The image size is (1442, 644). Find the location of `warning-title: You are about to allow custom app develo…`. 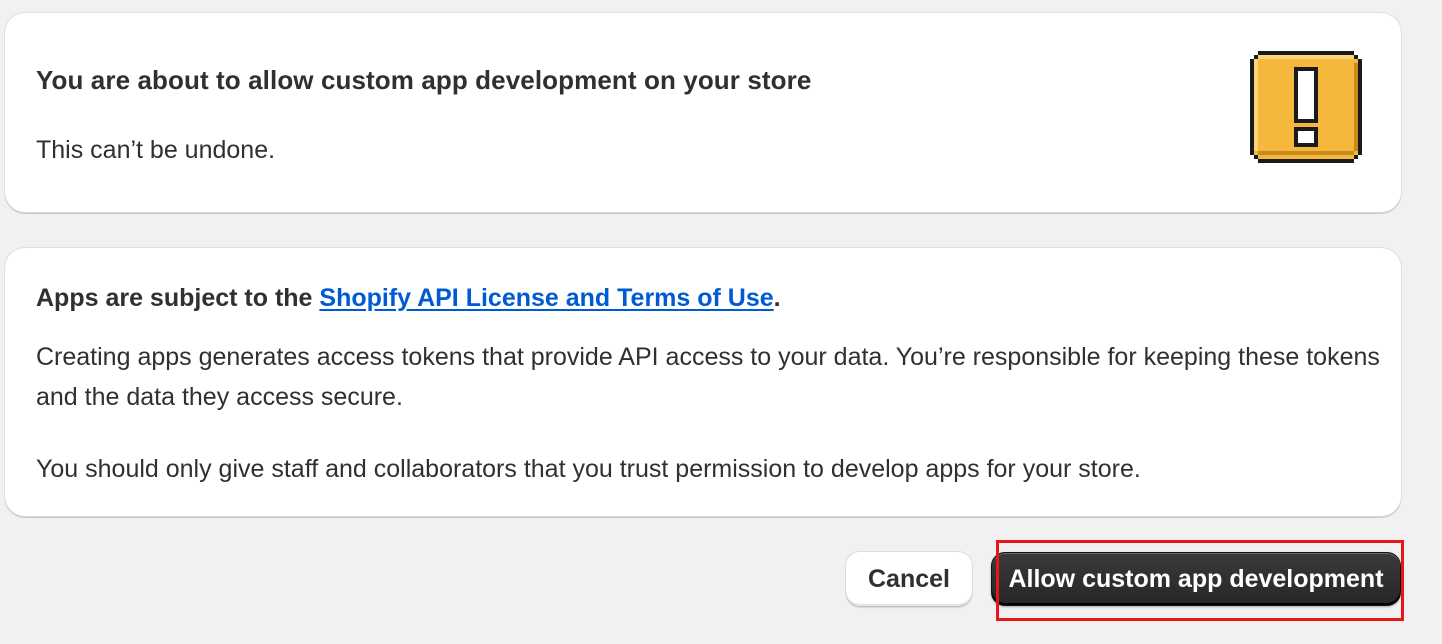

warning-title: You are about to allow custom app develo… is located at coordinates (424, 80).